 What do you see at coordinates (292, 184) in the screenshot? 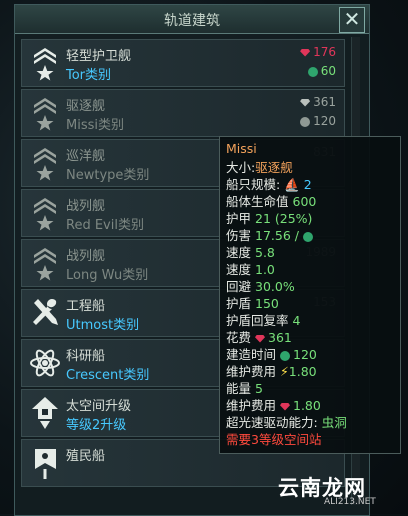
I see `ship-icon: ⛵` at bounding box center [292, 184].